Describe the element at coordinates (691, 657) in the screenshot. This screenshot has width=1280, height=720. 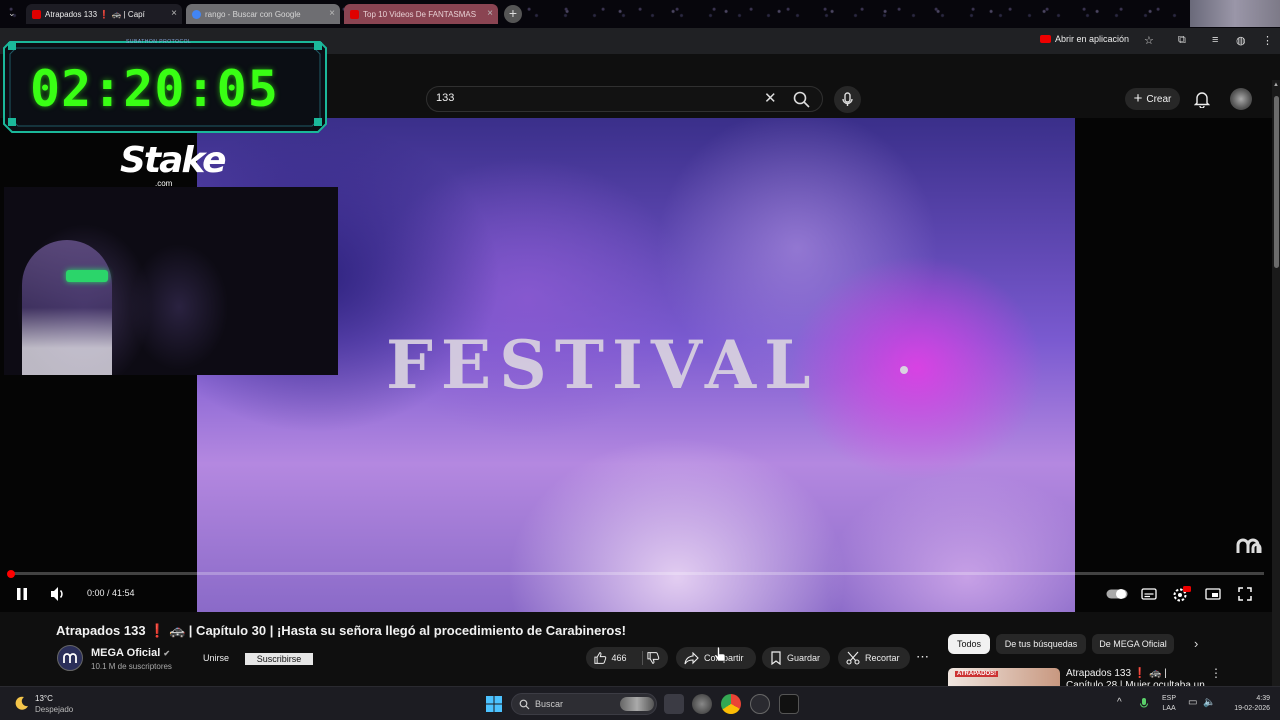
I see `share-icon` at that location.